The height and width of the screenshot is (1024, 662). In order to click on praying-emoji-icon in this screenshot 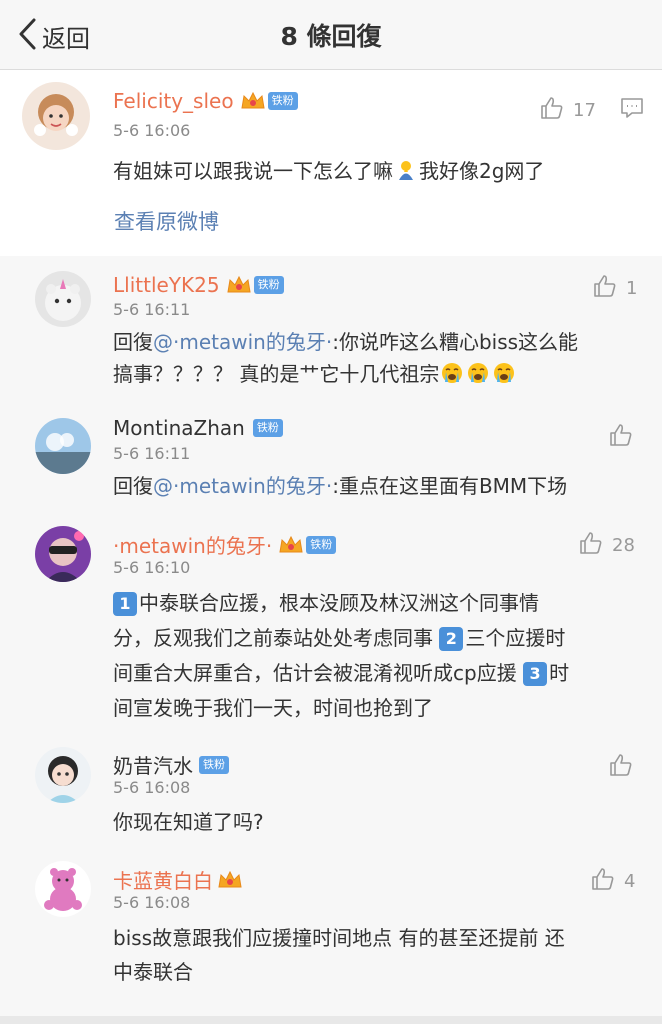, I will do `click(406, 169)`.